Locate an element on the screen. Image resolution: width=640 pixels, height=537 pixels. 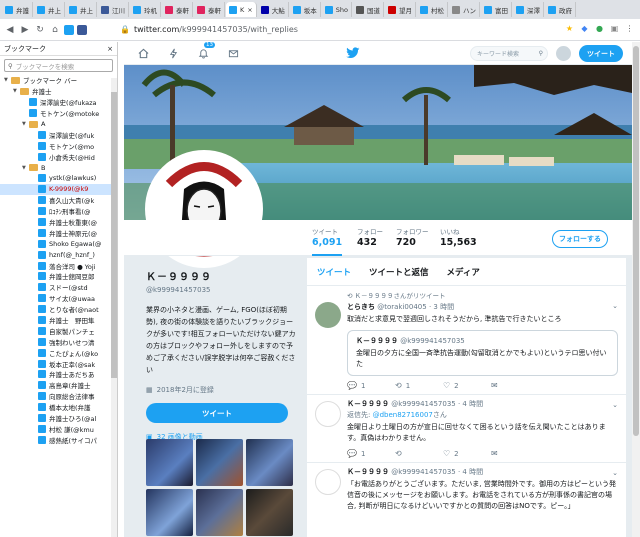
bookmark-item: 弁護士あだちあ is located at coordinates (58, 374).